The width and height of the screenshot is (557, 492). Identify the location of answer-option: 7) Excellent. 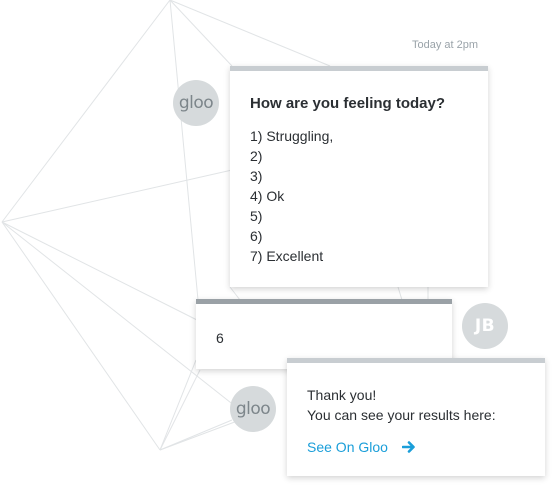
(287, 256).